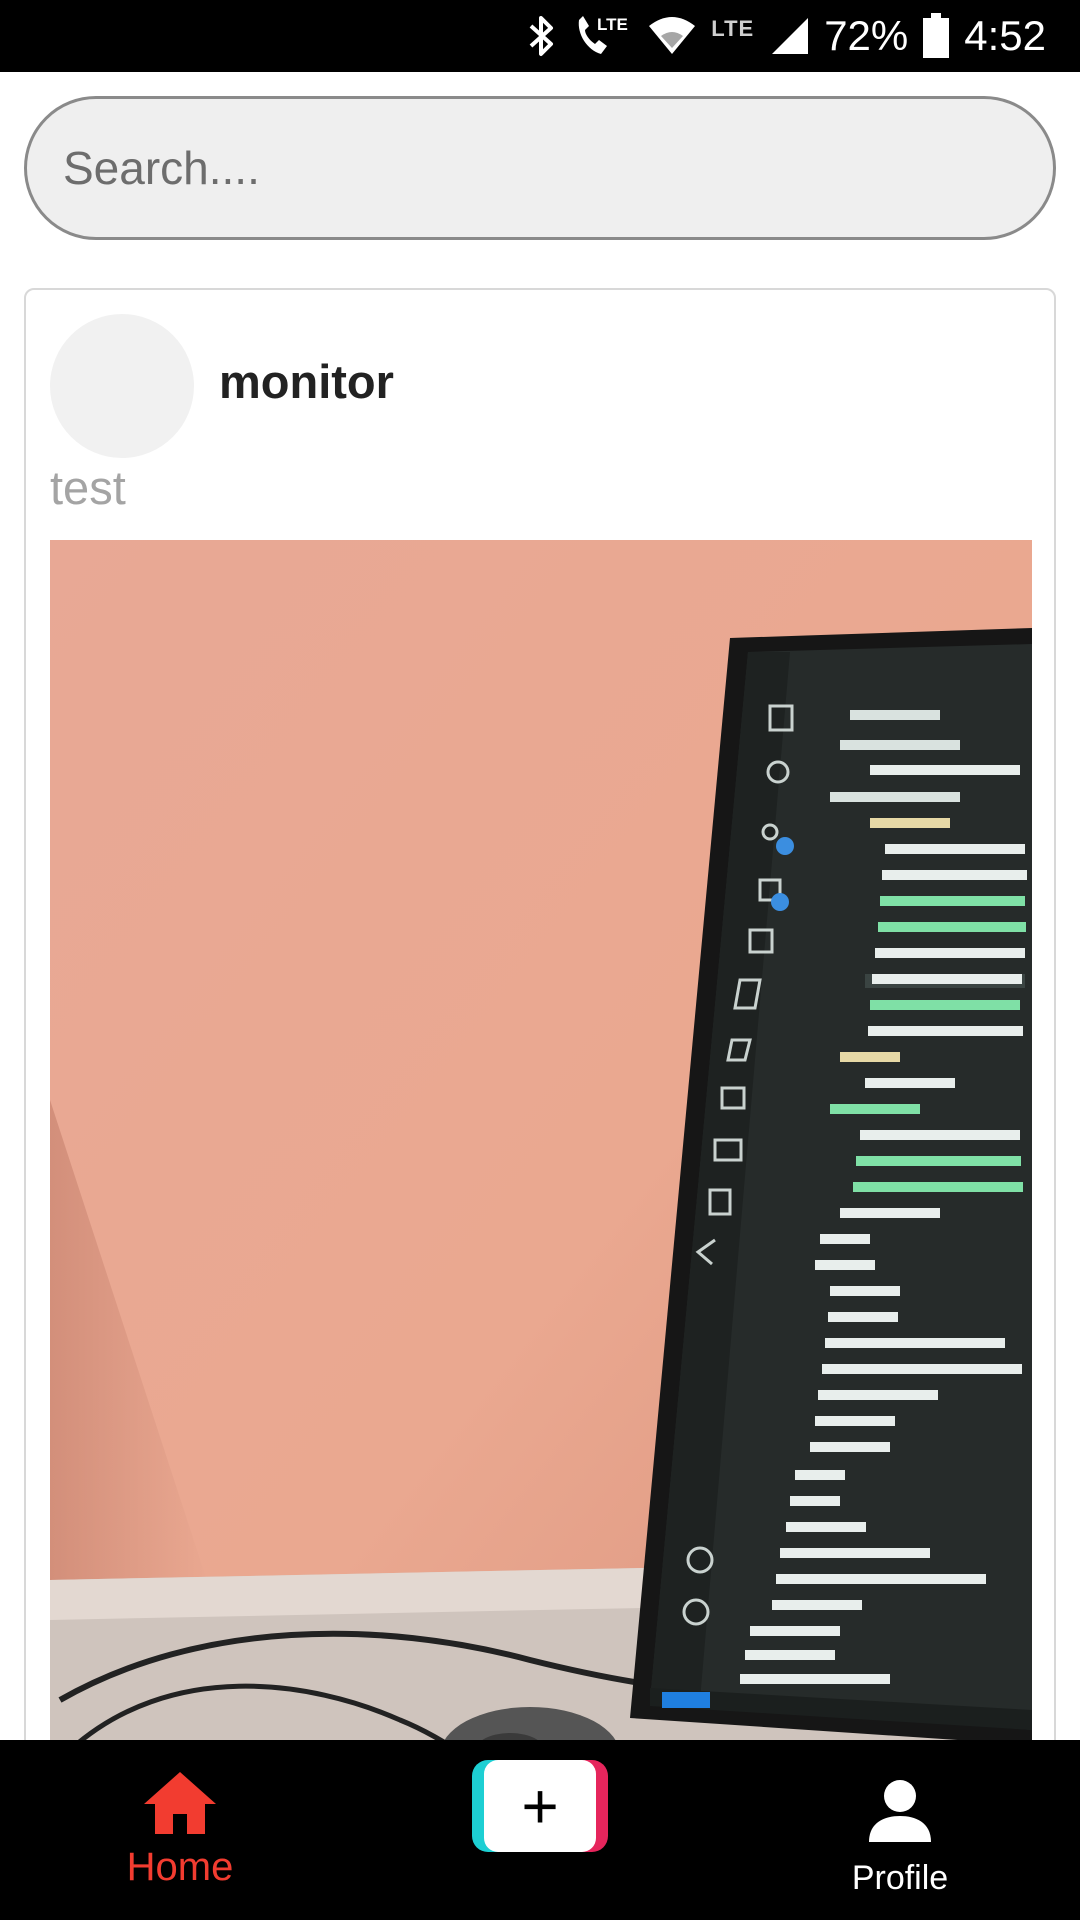 This screenshot has height=1920, width=1080. I want to click on bottom-nav: Home + Profile, so click(540, 1830).